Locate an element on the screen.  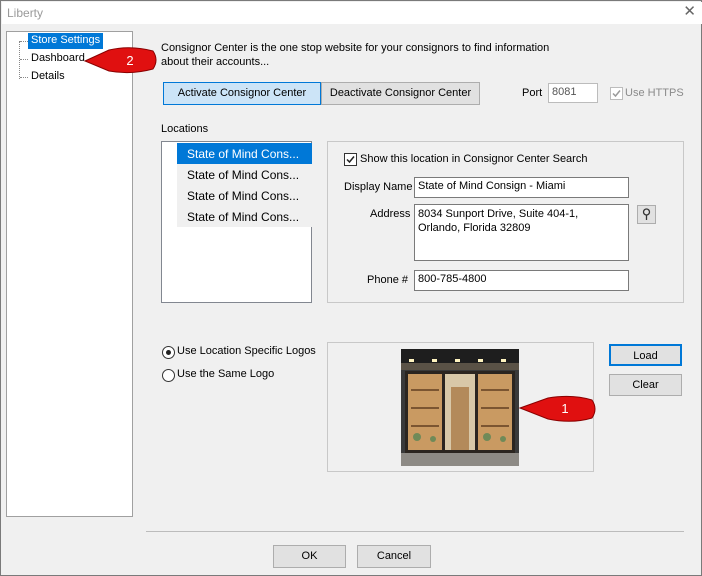
storefront-logo-image is located at coordinates (460, 407).